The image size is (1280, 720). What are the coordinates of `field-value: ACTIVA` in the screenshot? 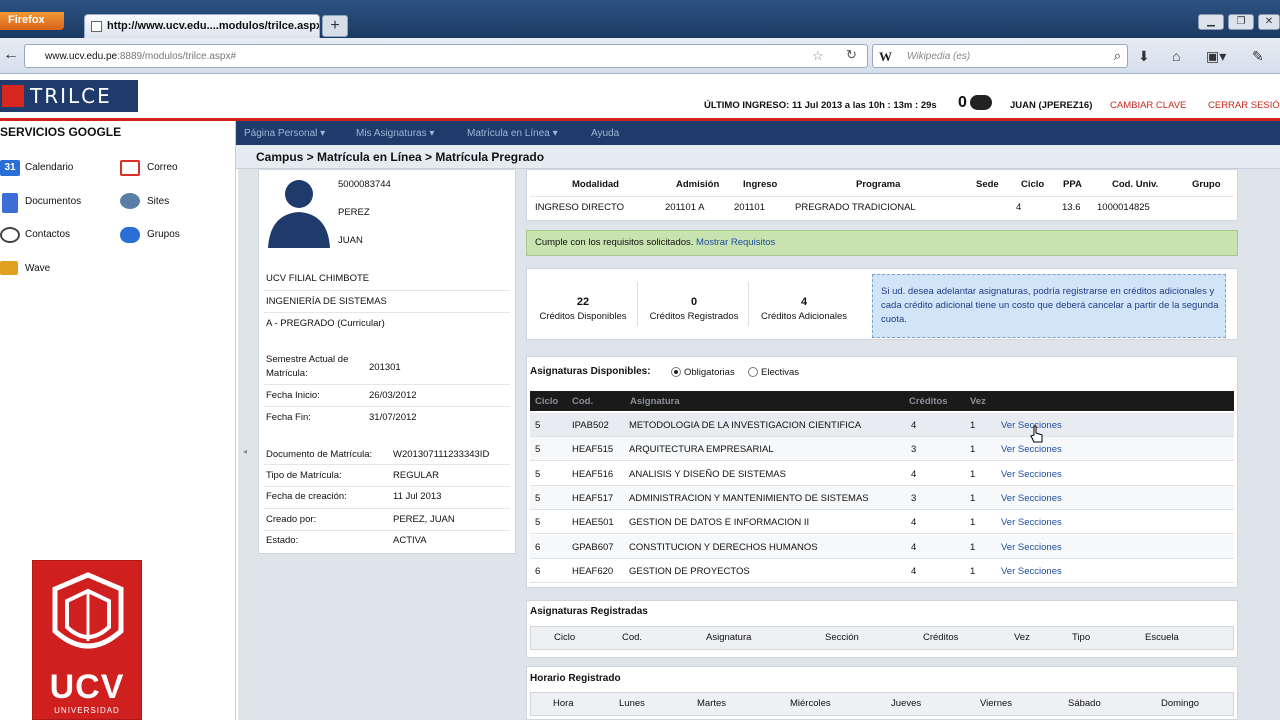 It's located at (410, 540).